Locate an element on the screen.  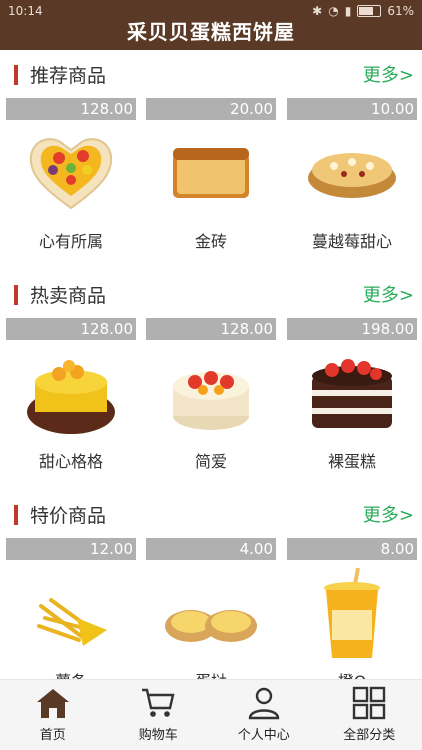
mango-cake-image is located at coordinates (71, 394).